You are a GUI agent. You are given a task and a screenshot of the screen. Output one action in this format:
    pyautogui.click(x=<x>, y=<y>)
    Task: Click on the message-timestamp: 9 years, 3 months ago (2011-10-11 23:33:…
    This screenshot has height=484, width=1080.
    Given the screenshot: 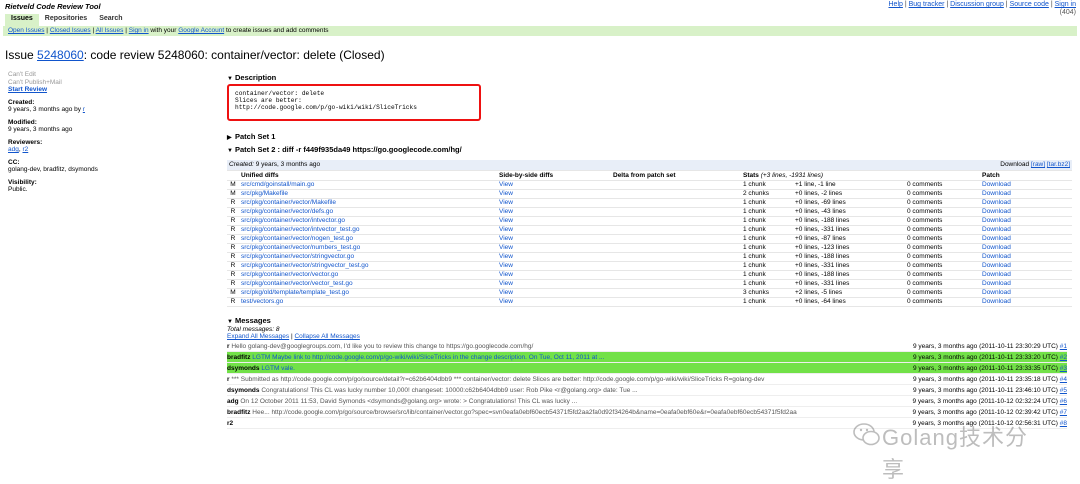 What is the action you would take?
    pyautogui.click(x=988, y=356)
    